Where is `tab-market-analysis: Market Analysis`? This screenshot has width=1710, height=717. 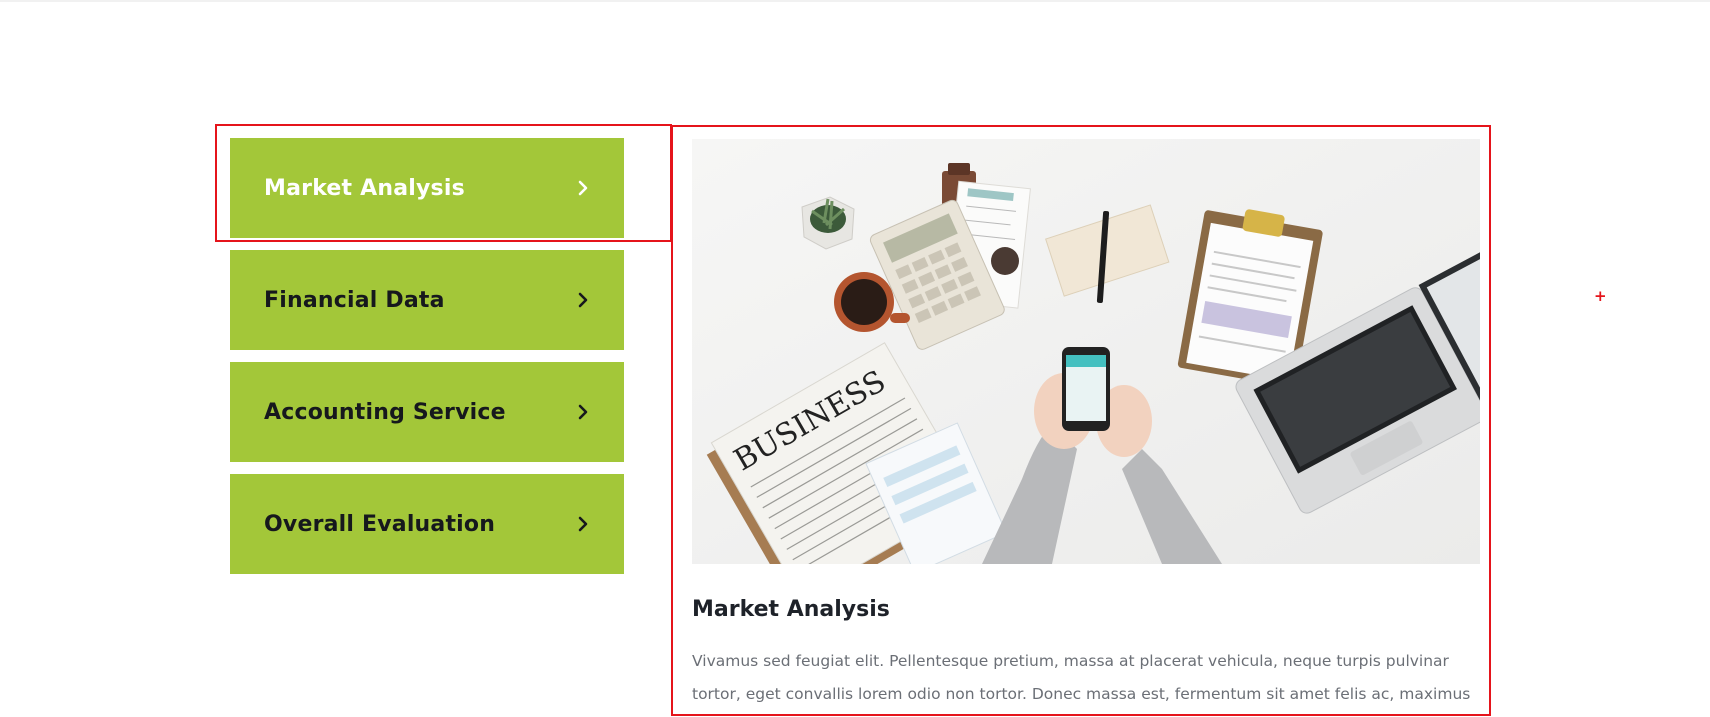 tab-market-analysis: Market Analysis is located at coordinates (427, 188).